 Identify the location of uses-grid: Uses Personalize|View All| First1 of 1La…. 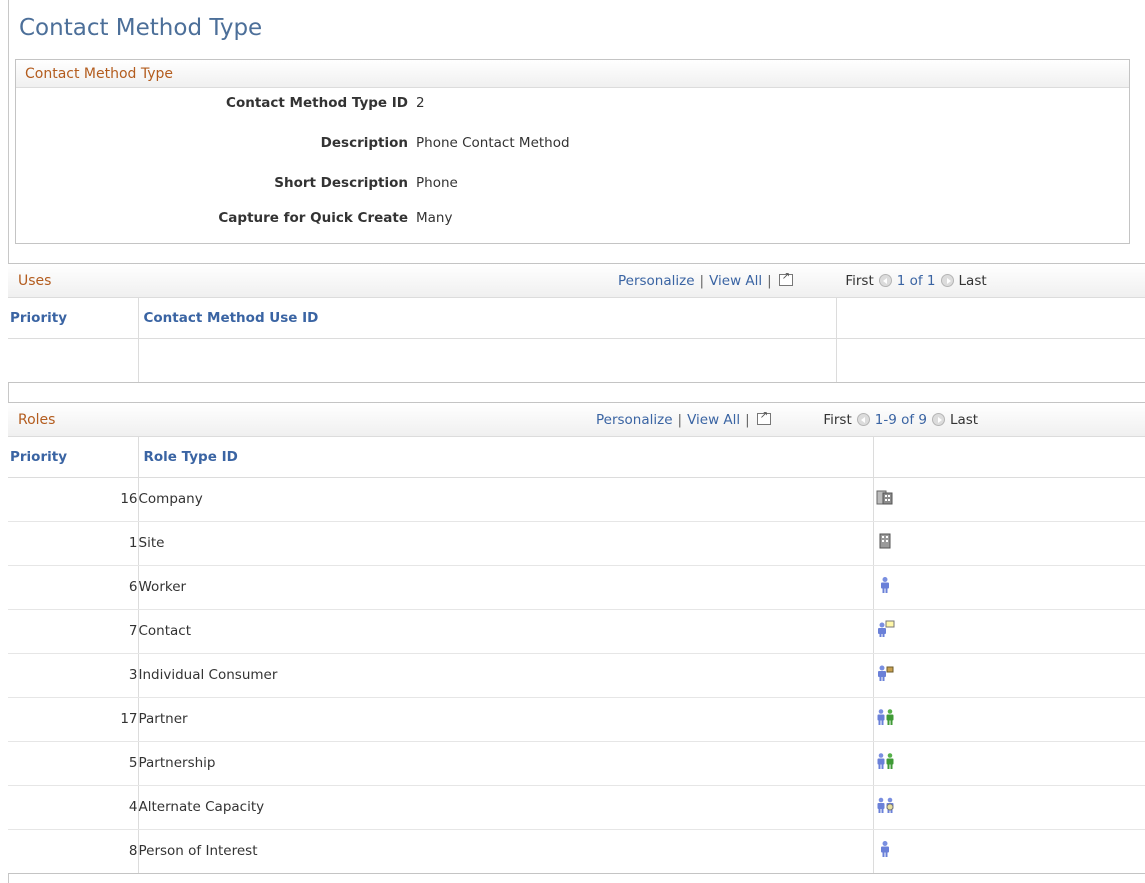
(576, 323).